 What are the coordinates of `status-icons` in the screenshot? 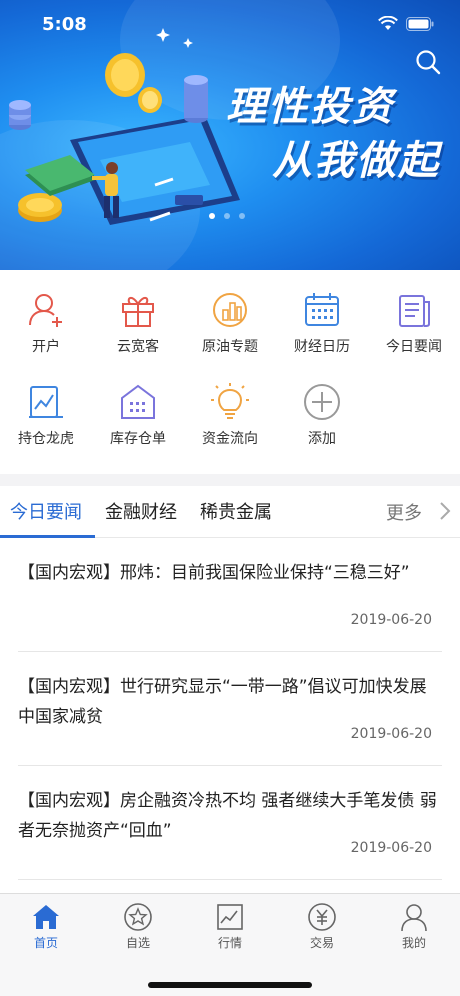 It's located at (406, 23).